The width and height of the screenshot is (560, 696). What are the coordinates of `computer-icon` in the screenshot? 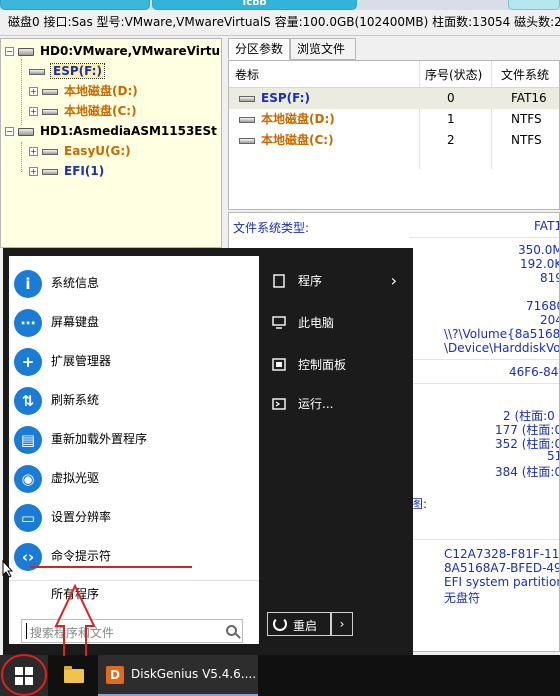 It's located at (279, 322).